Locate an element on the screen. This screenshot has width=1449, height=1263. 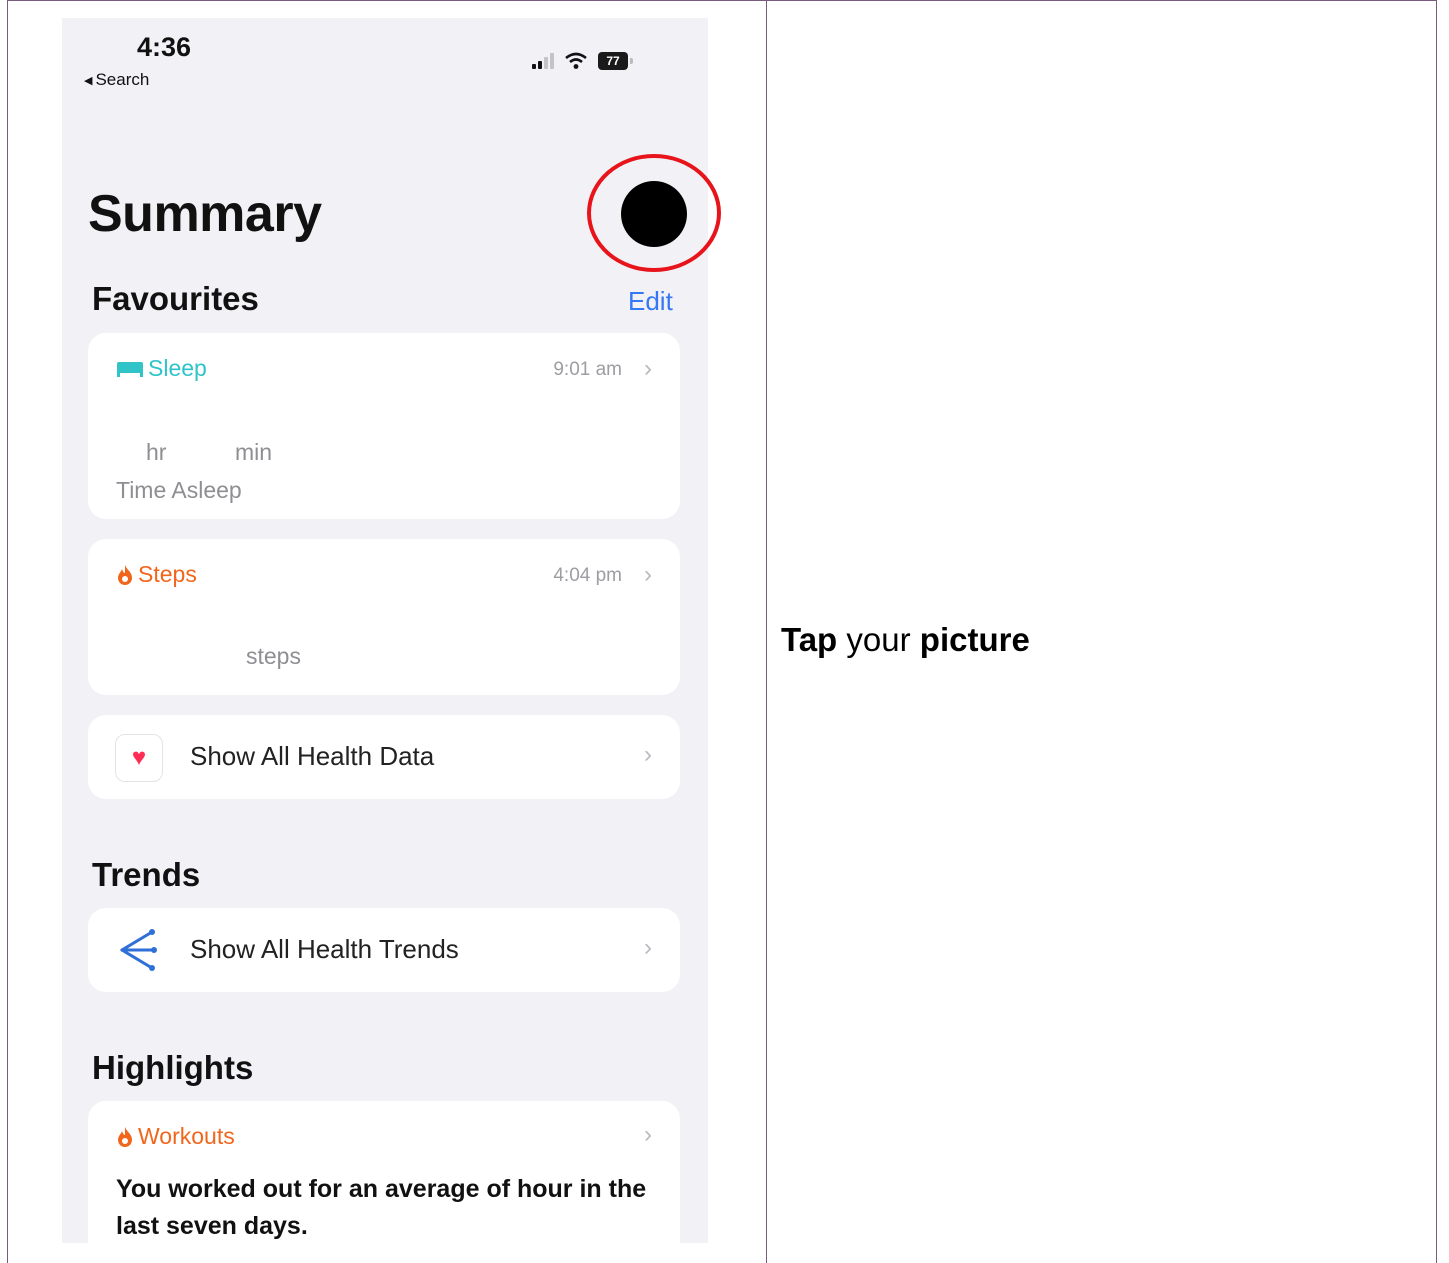
show-all-health-data-row: ♥ Show All Health Data › is located at coordinates (384, 757).